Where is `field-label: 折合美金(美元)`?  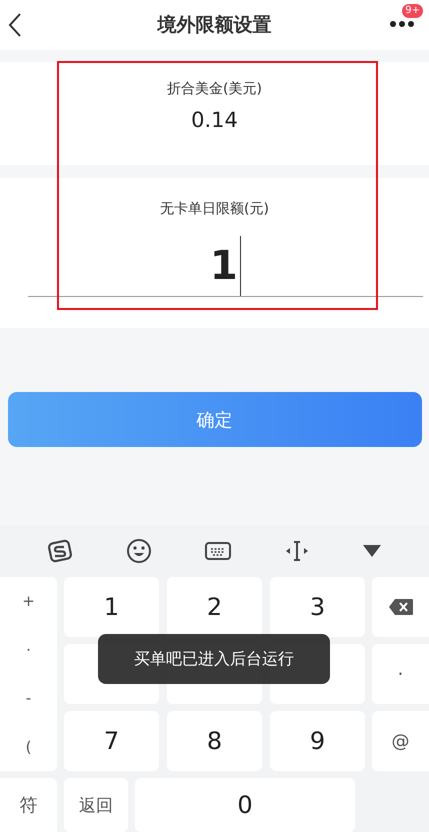 field-label: 折合美金(美元) is located at coordinates (214, 89).